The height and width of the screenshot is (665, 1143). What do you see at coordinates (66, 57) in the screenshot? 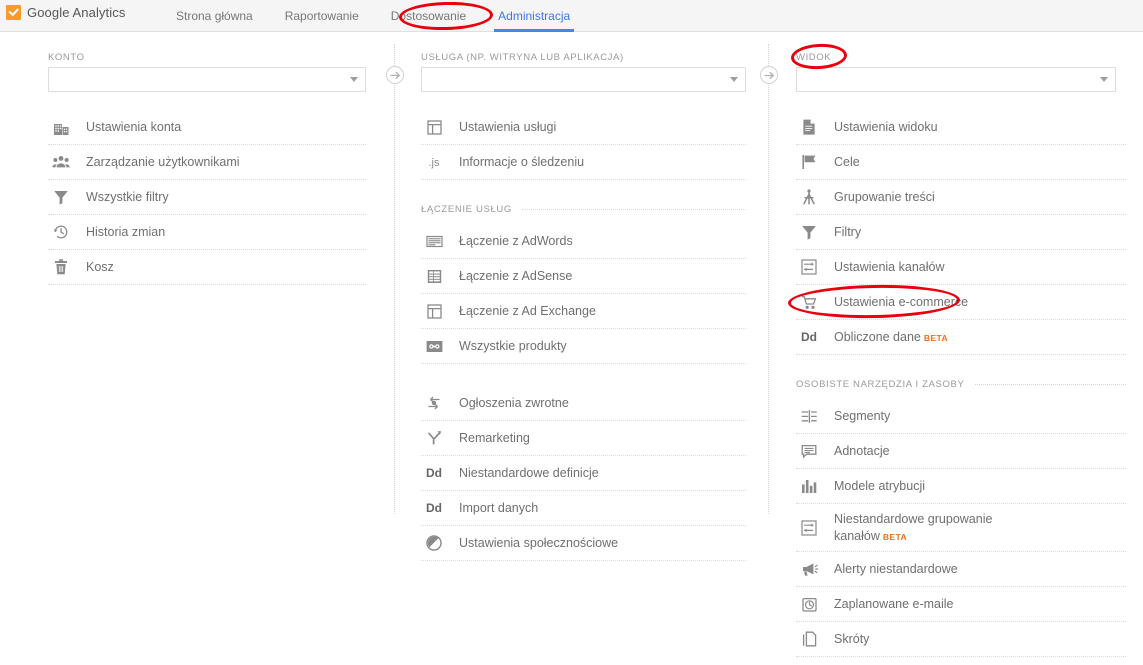
I see `account-column-label: KONTO` at bounding box center [66, 57].